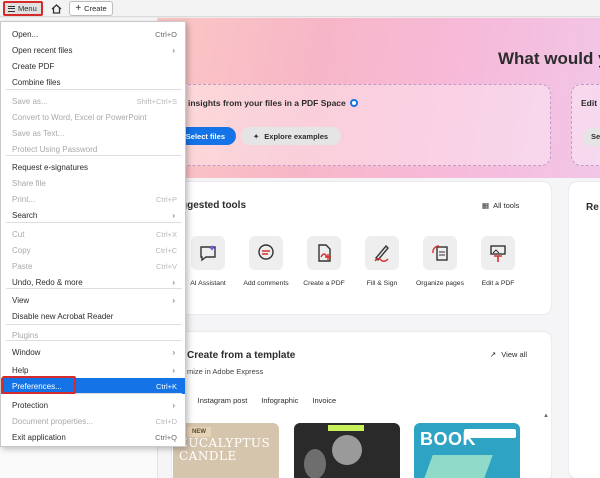 The width and height of the screenshot is (600, 478). What do you see at coordinates (549, 58) in the screenshot?
I see `hero-title: What would y` at bounding box center [549, 58].